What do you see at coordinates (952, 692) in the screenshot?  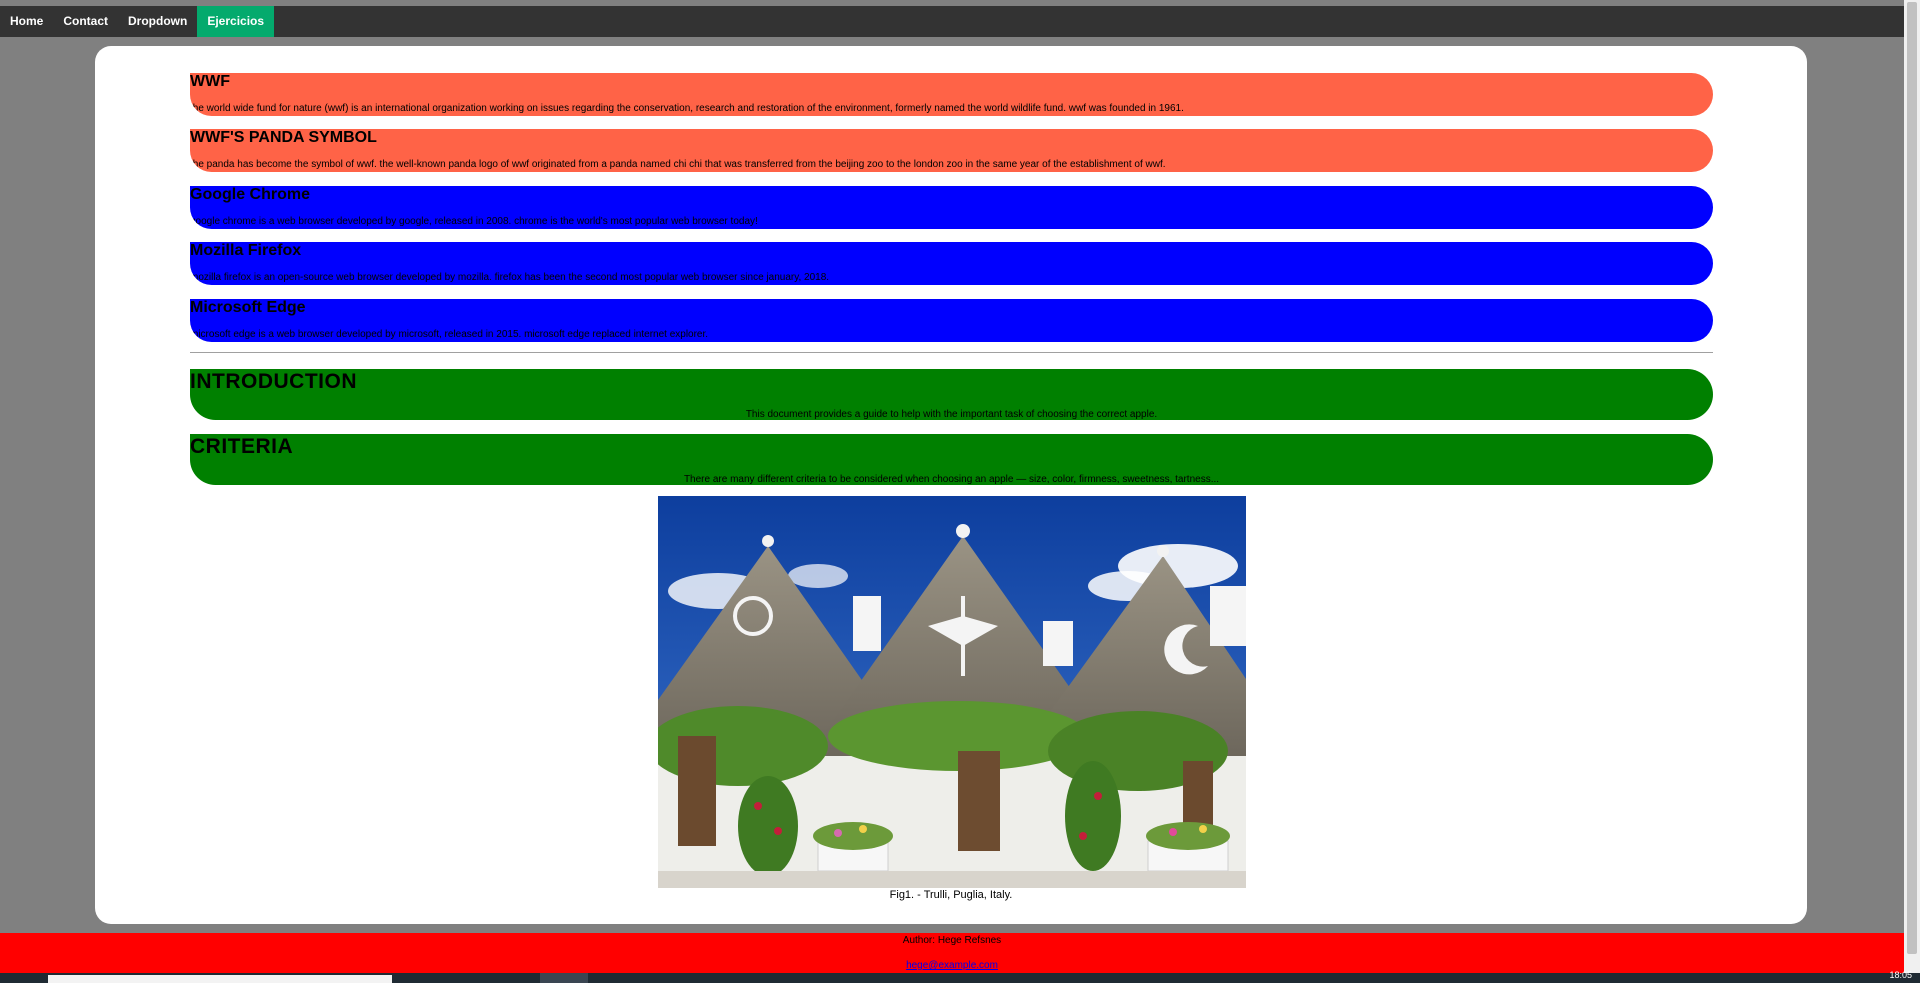 I see `trulli-photo` at bounding box center [952, 692].